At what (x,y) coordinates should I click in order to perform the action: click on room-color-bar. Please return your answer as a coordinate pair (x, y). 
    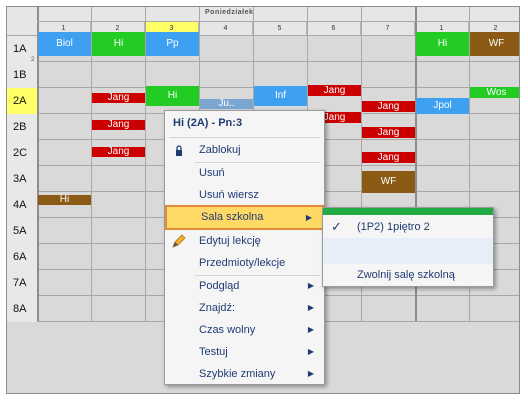
    Looking at the image, I should click on (408, 211).